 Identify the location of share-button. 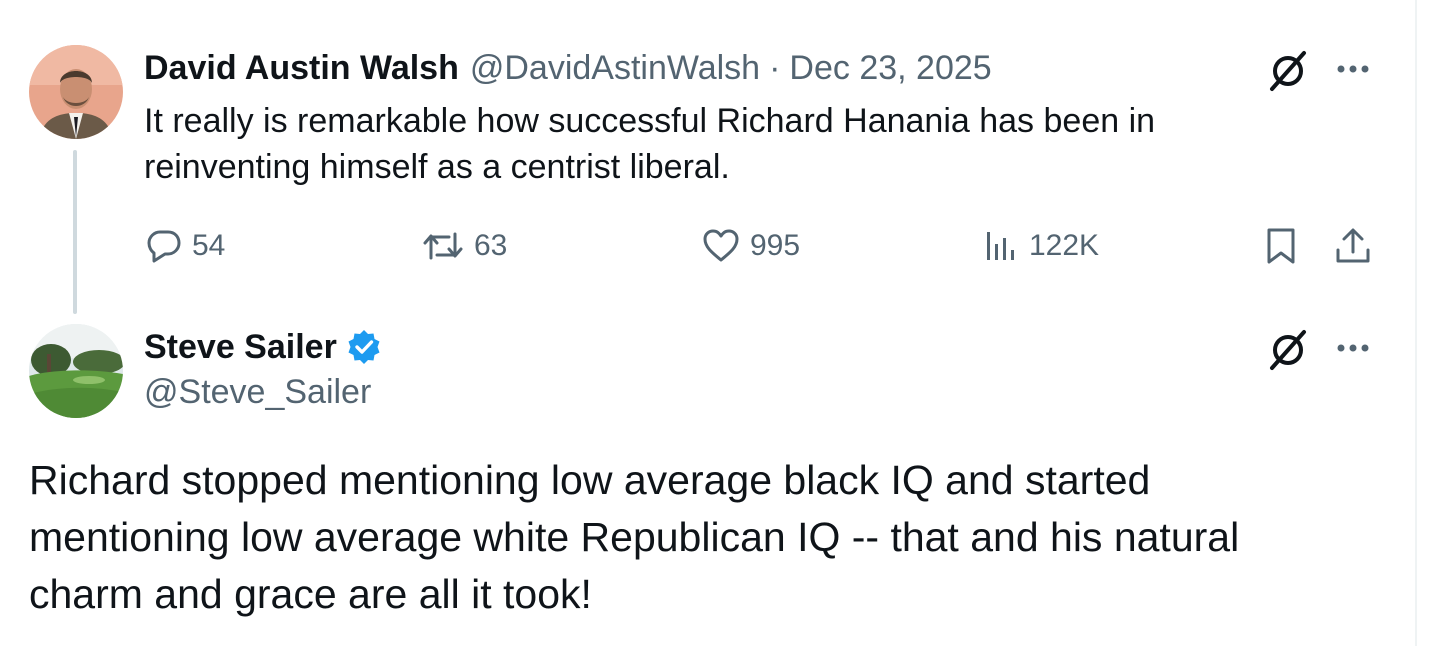
(1353, 246).